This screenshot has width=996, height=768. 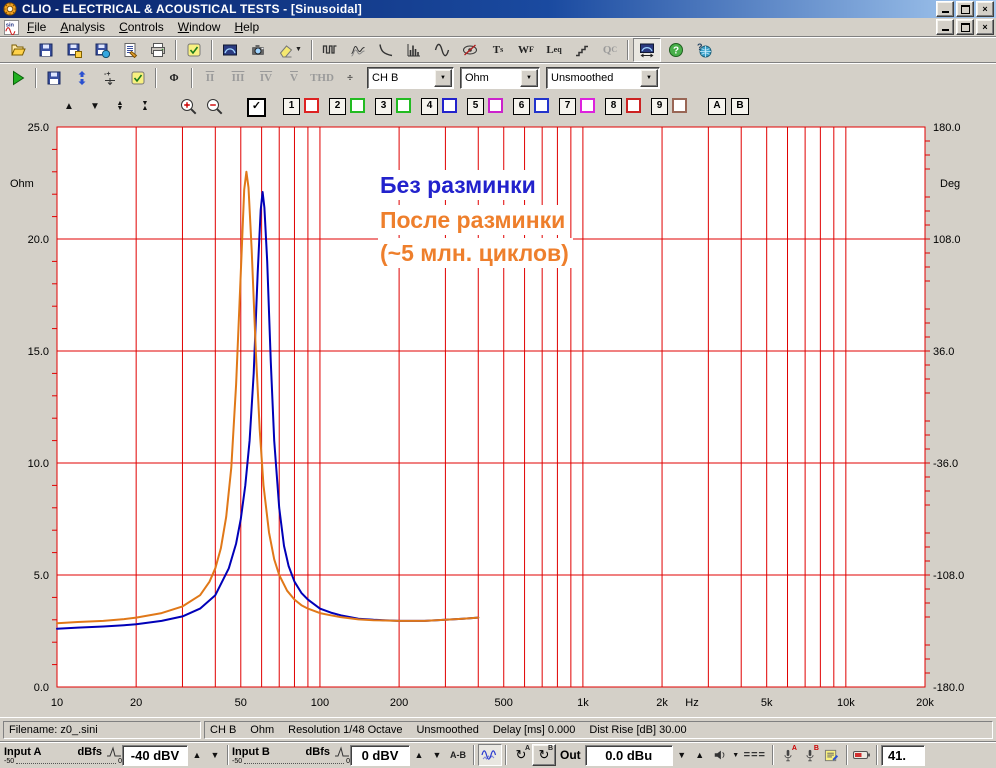 What do you see at coordinates (495, 105) in the screenshot?
I see `curve-5-checkbox` at bounding box center [495, 105].